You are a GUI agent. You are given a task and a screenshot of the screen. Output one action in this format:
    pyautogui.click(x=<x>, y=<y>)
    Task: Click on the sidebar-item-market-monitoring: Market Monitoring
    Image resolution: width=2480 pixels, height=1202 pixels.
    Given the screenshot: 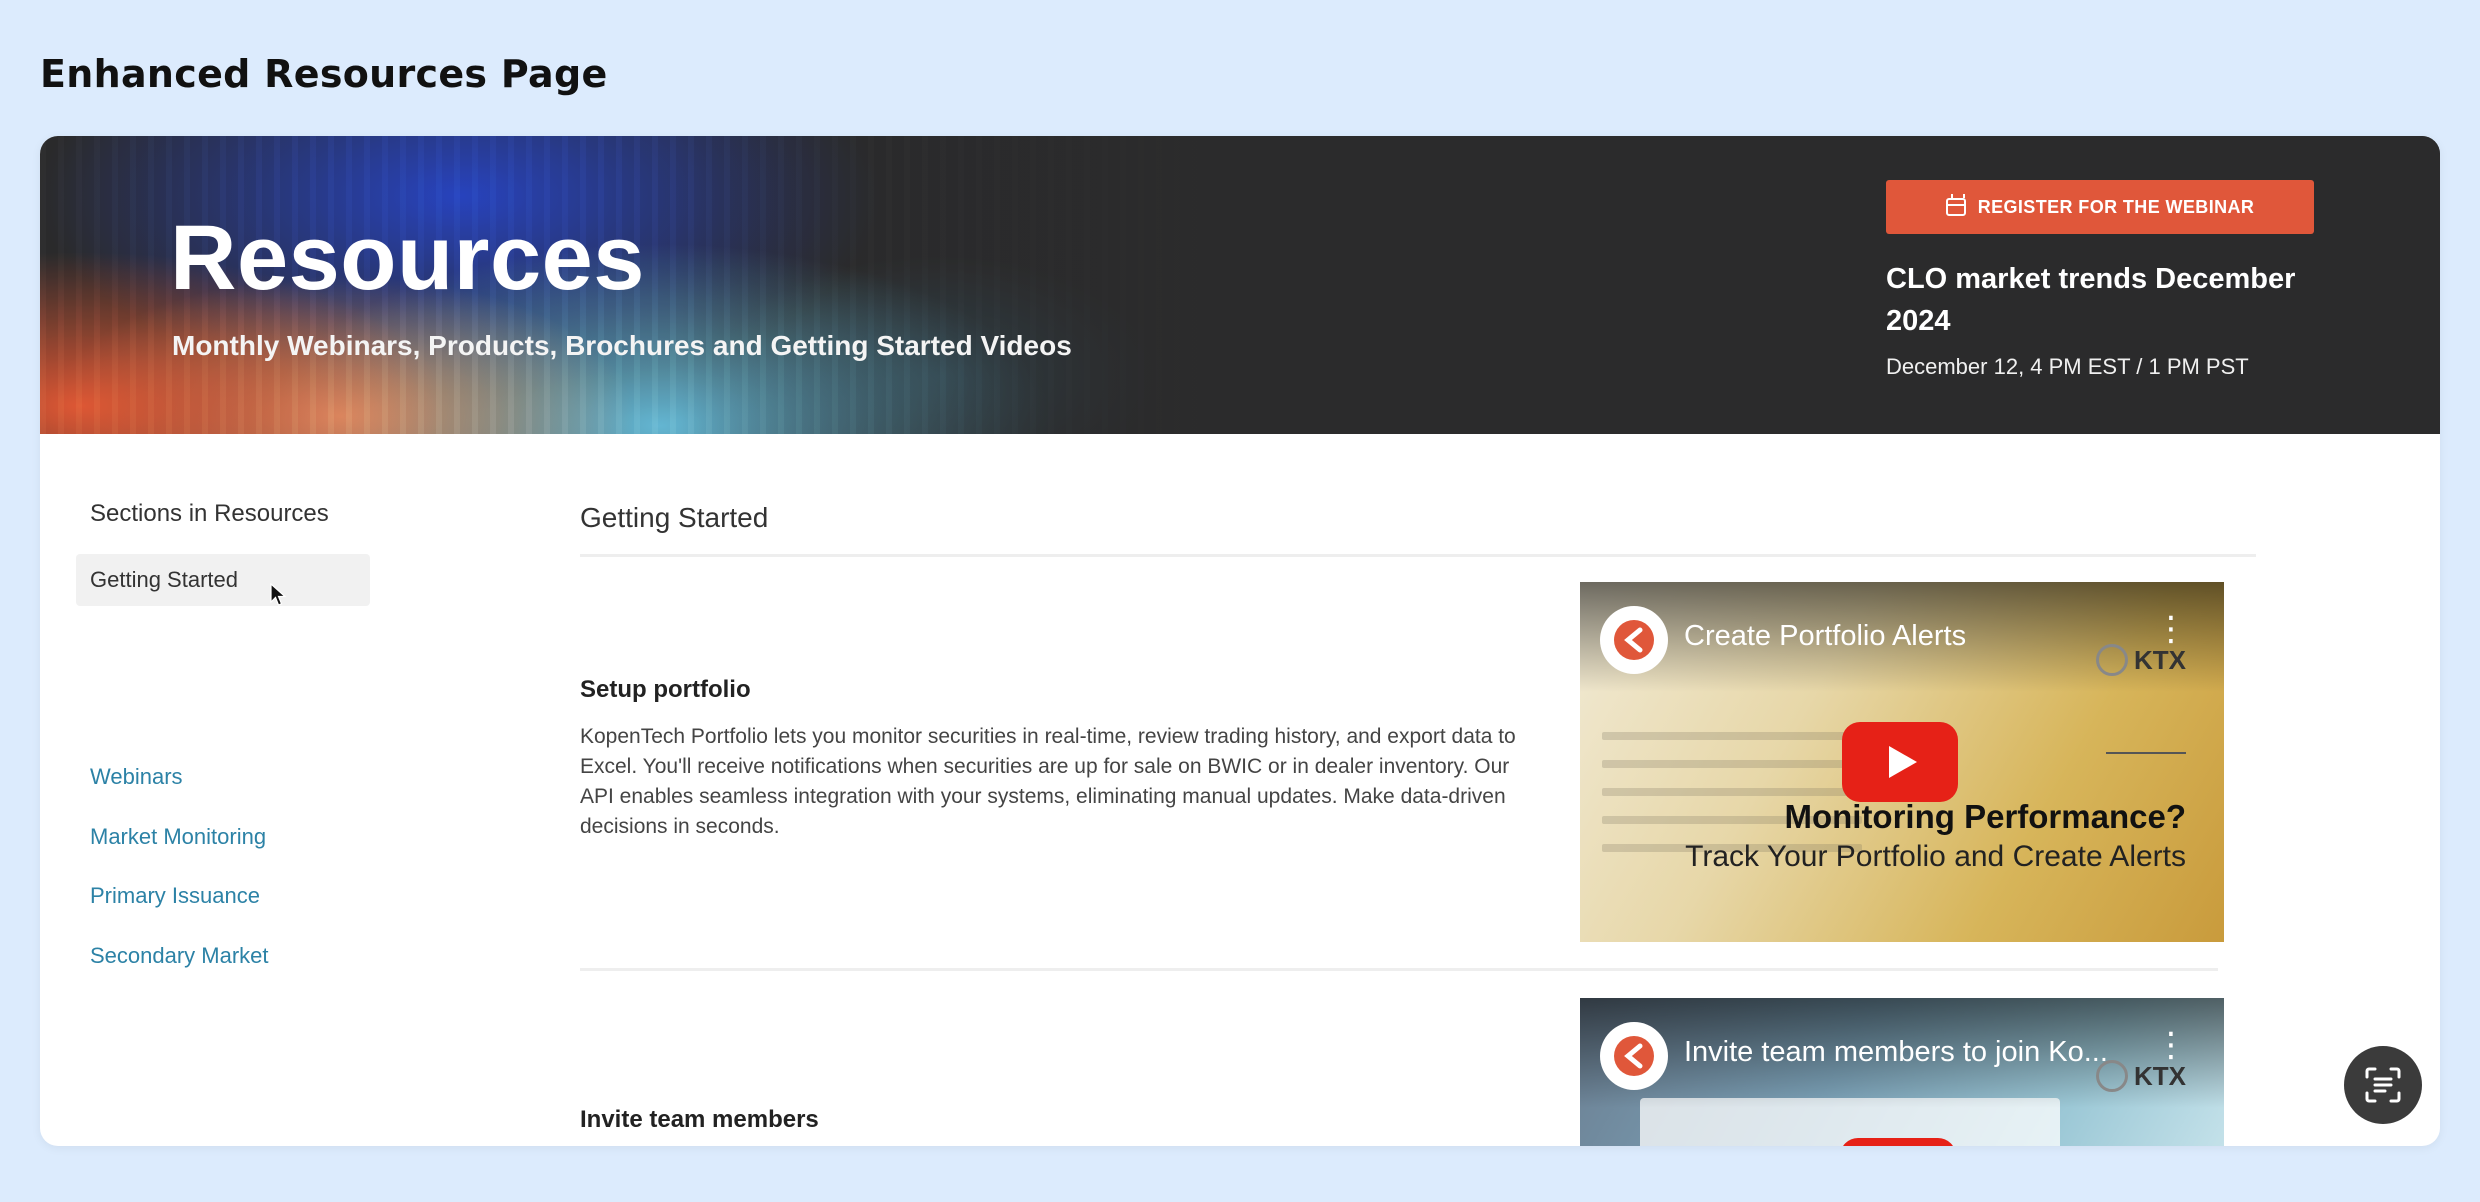 What is the action you would take?
    pyautogui.click(x=178, y=837)
    